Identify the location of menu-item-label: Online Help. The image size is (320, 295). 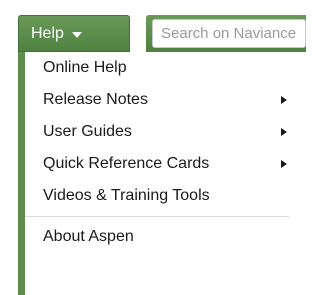
(85, 67).